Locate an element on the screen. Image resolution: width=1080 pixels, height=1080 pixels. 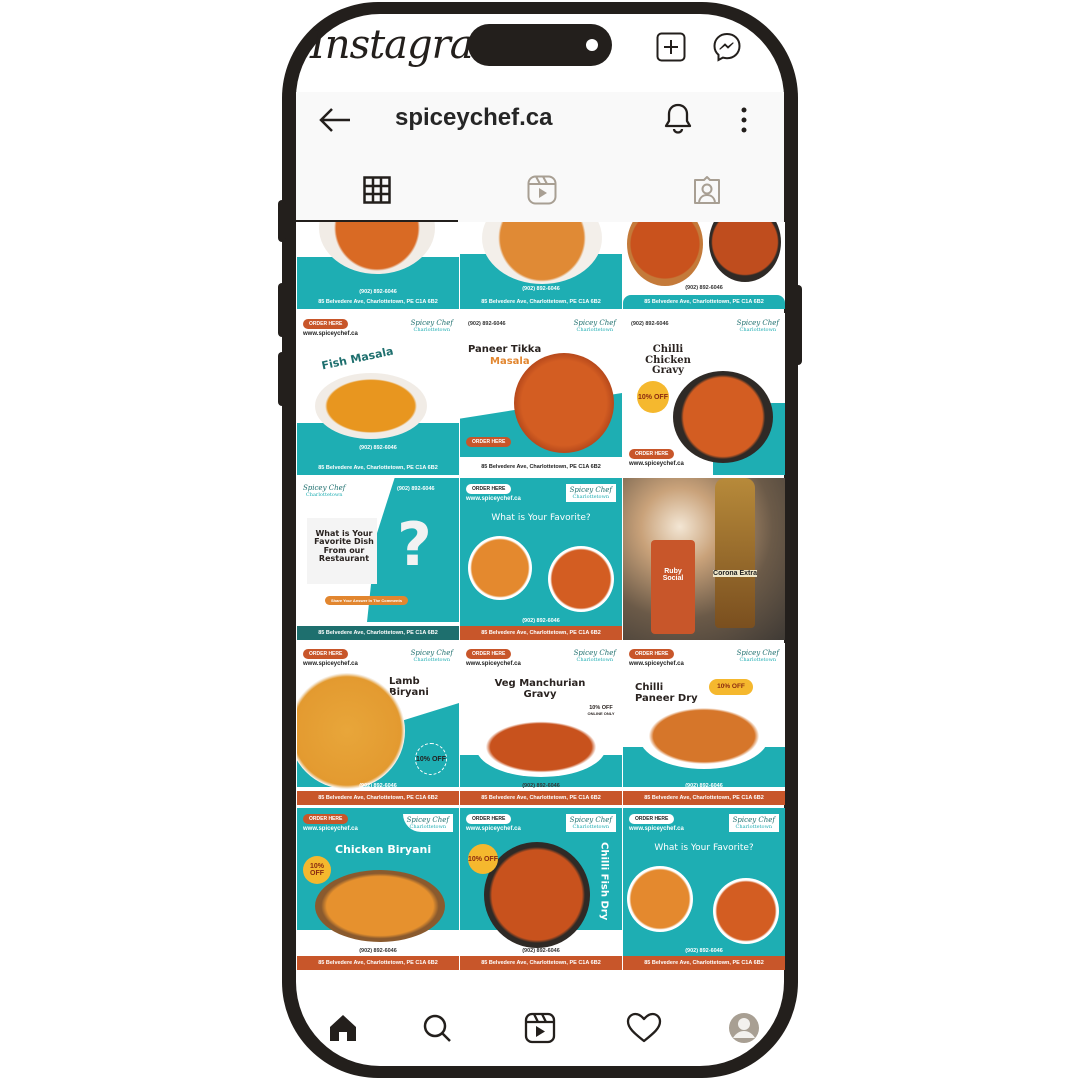
camera-dot is located at coordinates (592, 45).